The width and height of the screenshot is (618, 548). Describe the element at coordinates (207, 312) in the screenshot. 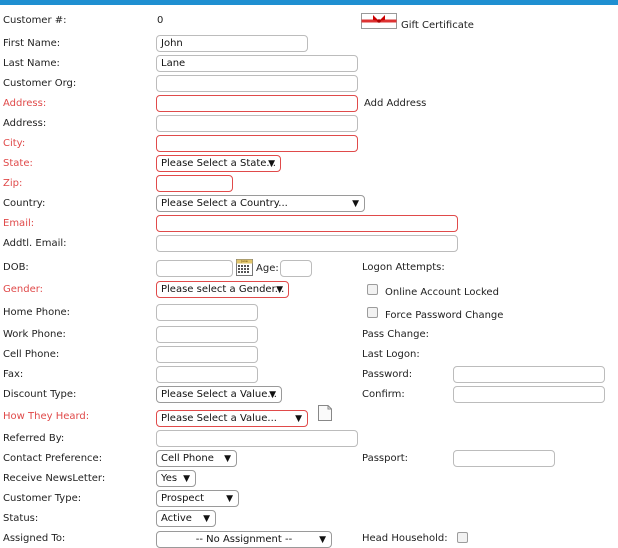

I see `home-phone-input` at that location.